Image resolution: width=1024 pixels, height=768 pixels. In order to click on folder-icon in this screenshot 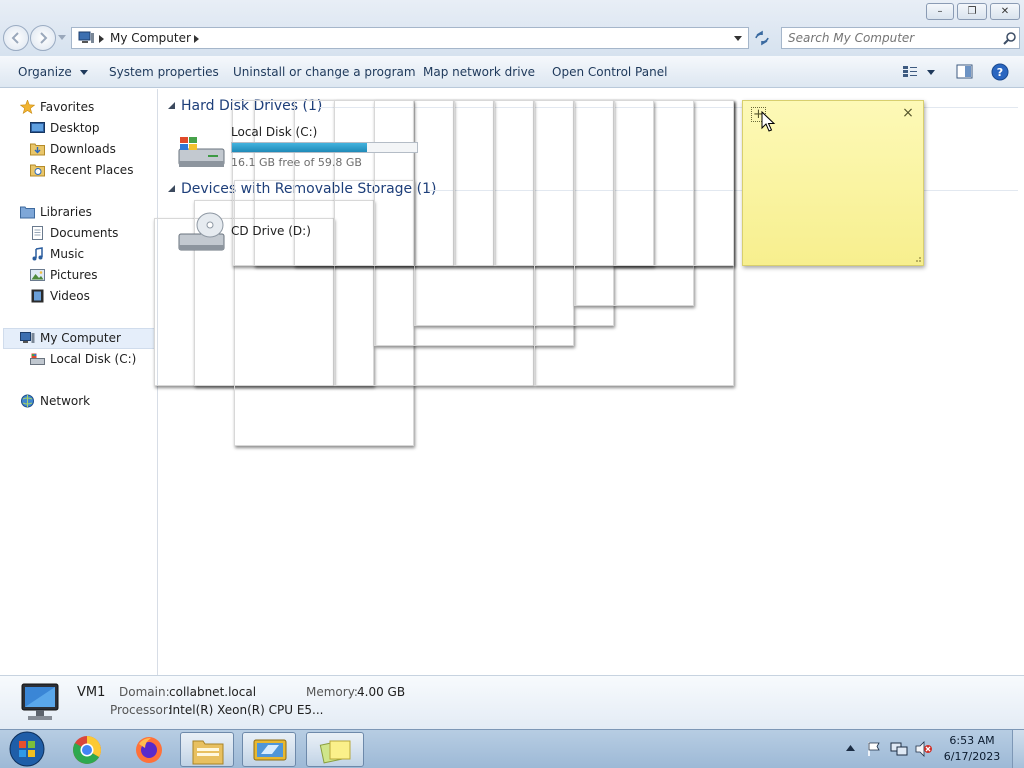, I will do `click(208, 752)`.